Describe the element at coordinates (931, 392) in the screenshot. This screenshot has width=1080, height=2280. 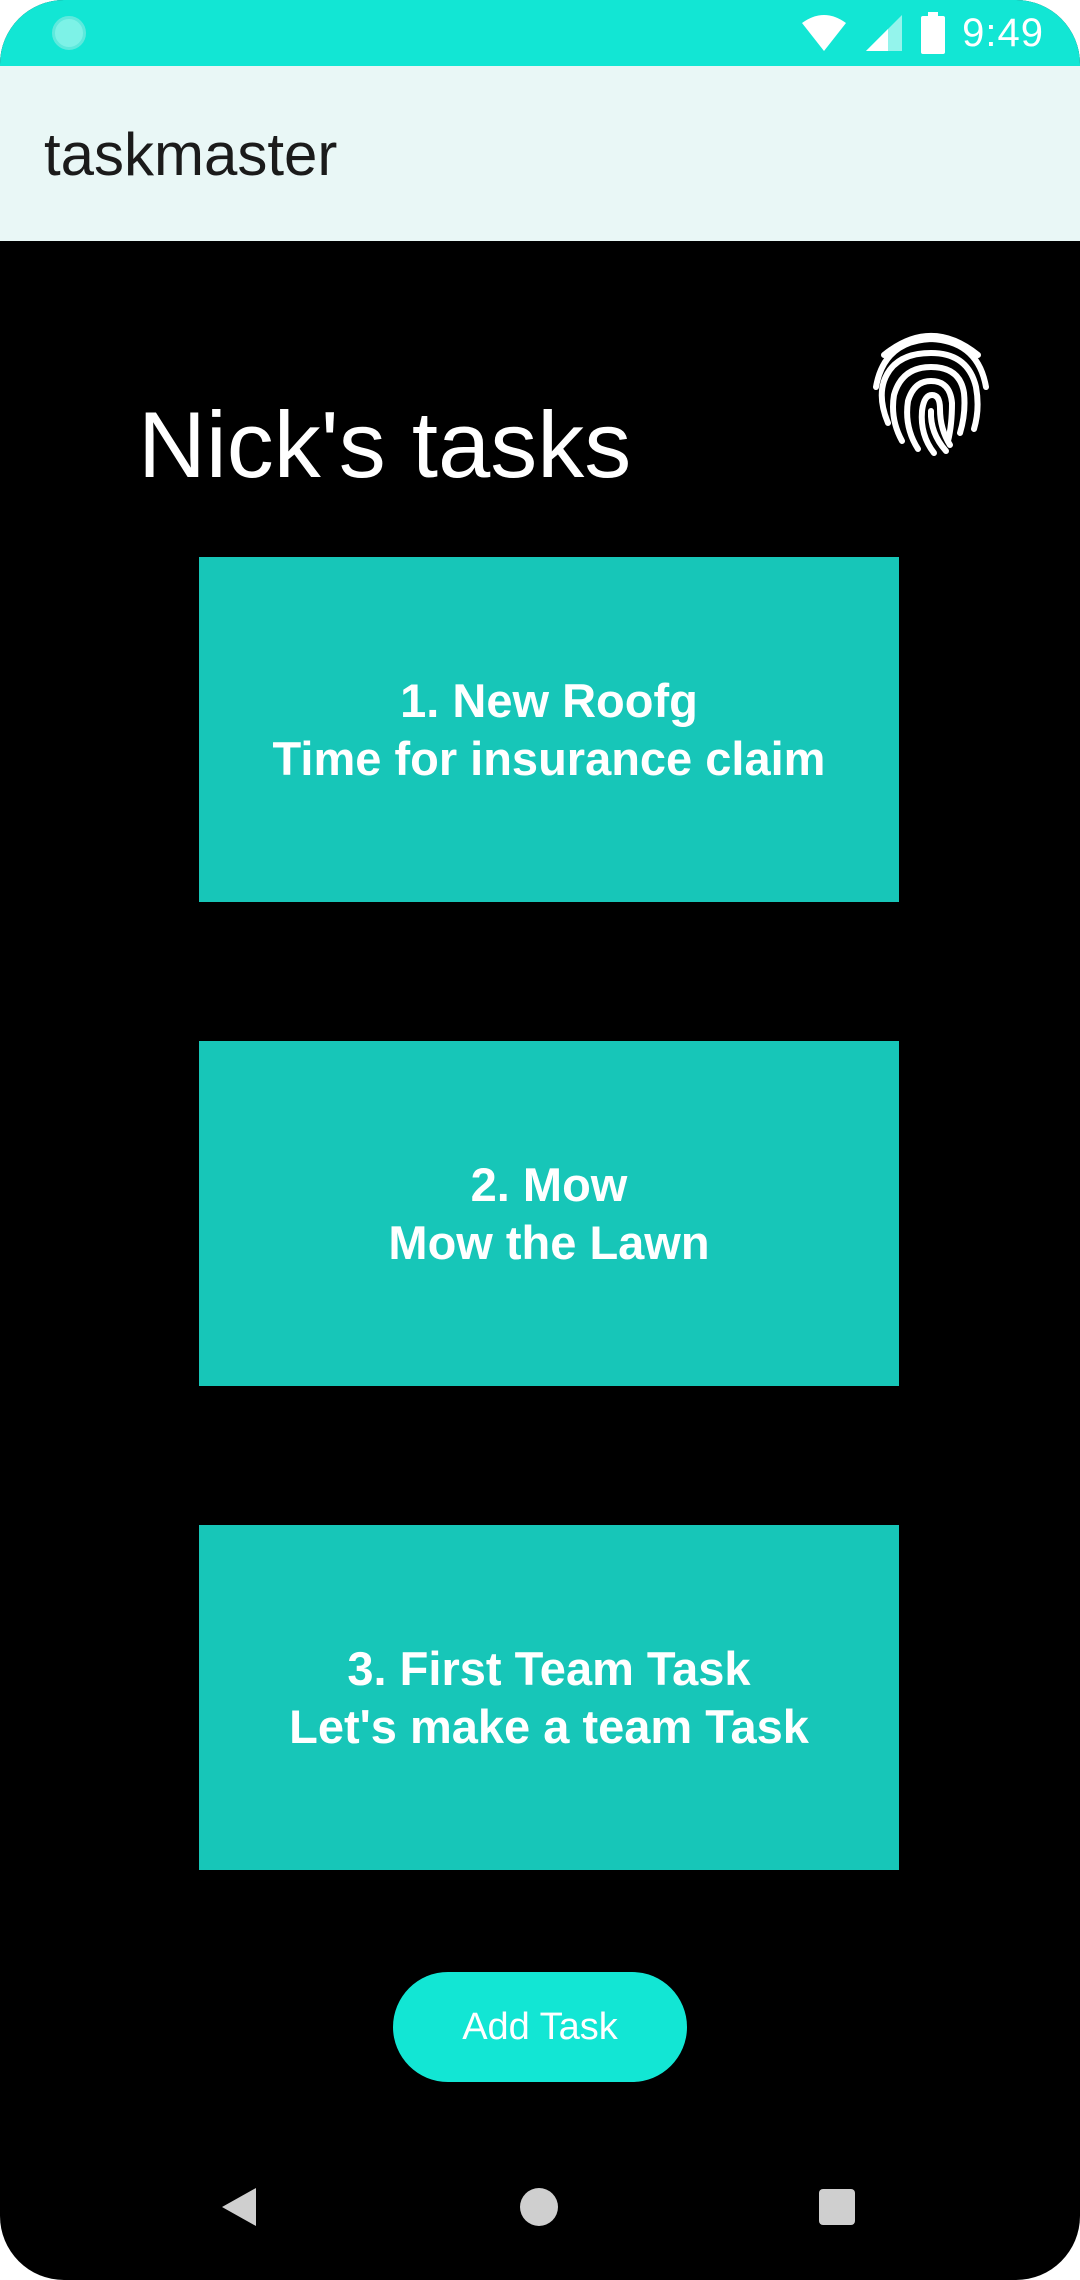
I see `fingerprint-icon` at that location.